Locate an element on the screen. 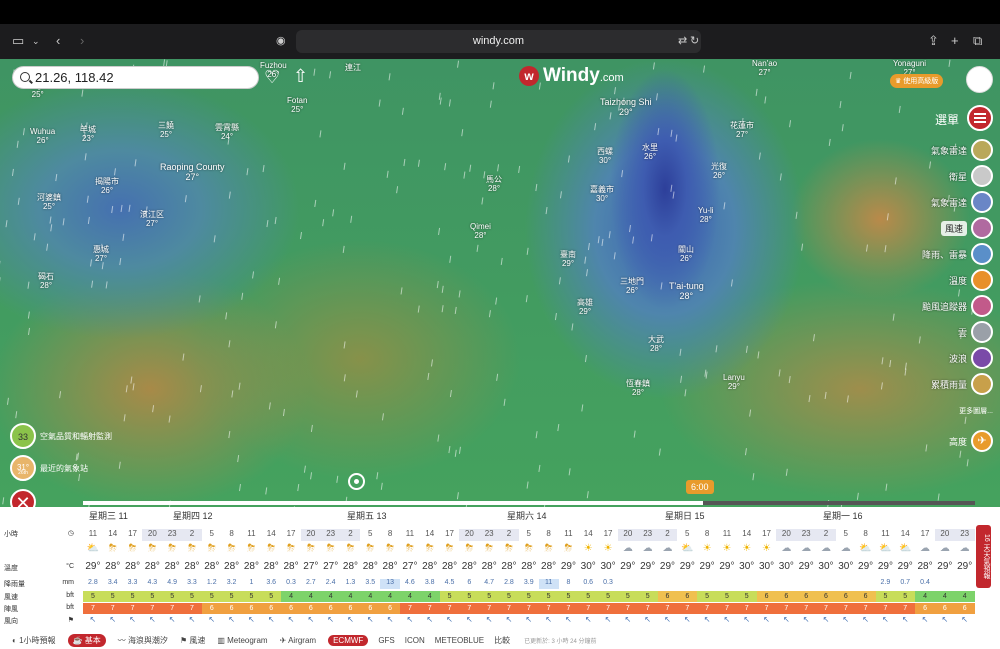 This screenshot has height=649, width=1000. layer-item: 風速 is located at coordinates (966, 228).